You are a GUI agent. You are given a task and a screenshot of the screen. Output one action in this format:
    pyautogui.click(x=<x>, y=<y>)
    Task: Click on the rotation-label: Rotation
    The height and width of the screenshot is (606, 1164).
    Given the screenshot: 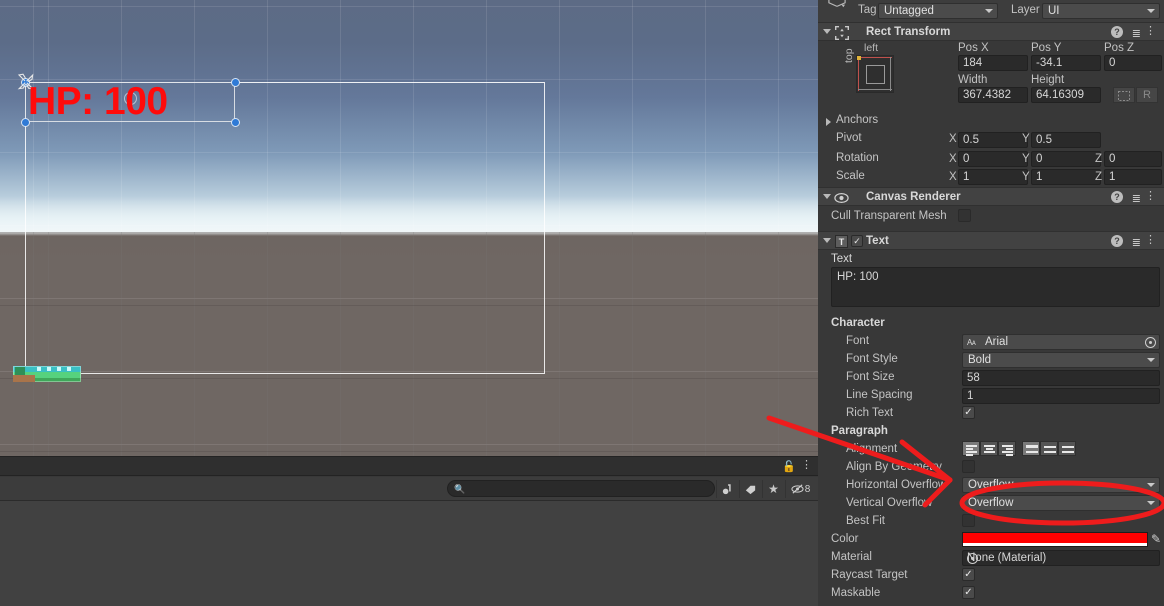 What is the action you would take?
    pyautogui.click(x=857, y=158)
    